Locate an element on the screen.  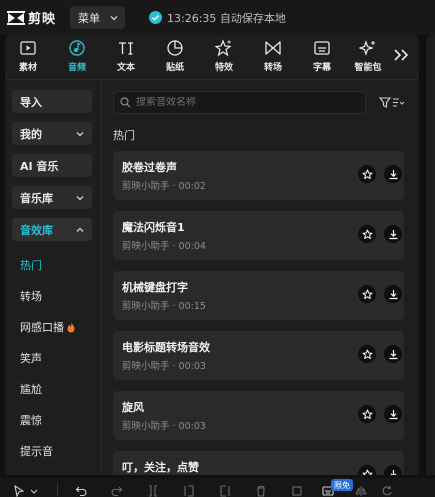
sidebar-sub-hot: 热门 is located at coordinates (31, 265).